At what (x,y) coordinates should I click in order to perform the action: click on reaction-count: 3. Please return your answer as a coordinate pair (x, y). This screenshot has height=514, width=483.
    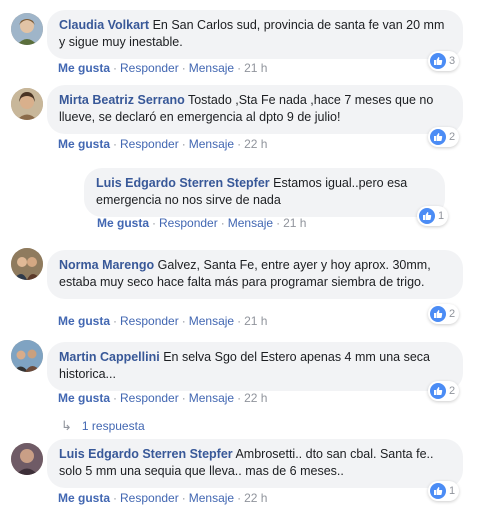
    Looking at the image, I should click on (444, 61).